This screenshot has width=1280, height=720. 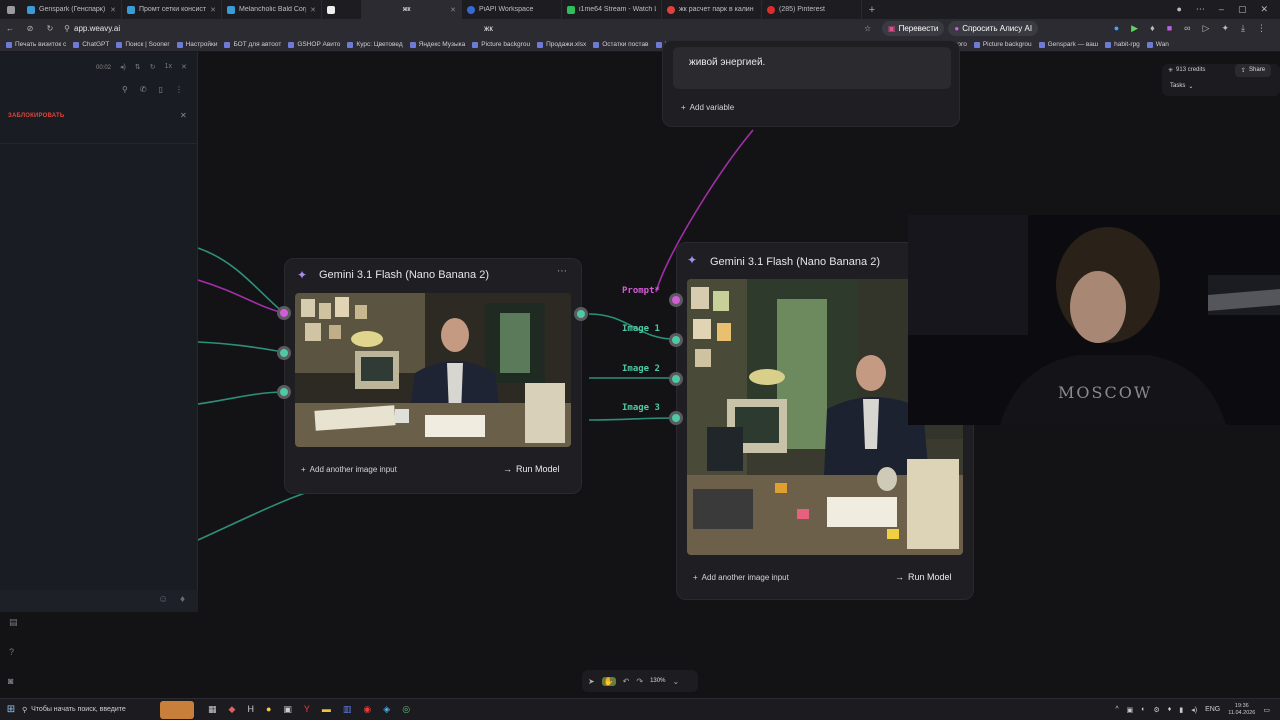 What do you see at coordinates (30, 28) in the screenshot?
I see `security-icon: ⊘` at bounding box center [30, 28].